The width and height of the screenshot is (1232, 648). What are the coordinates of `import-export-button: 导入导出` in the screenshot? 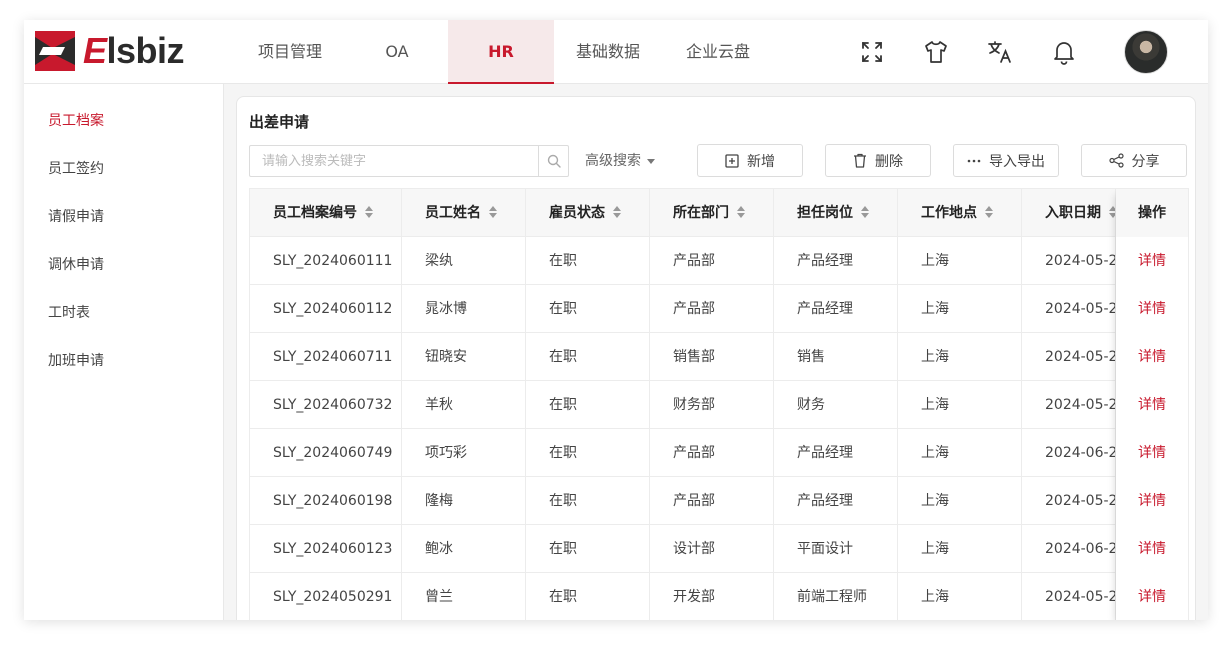 It's located at (1006, 160).